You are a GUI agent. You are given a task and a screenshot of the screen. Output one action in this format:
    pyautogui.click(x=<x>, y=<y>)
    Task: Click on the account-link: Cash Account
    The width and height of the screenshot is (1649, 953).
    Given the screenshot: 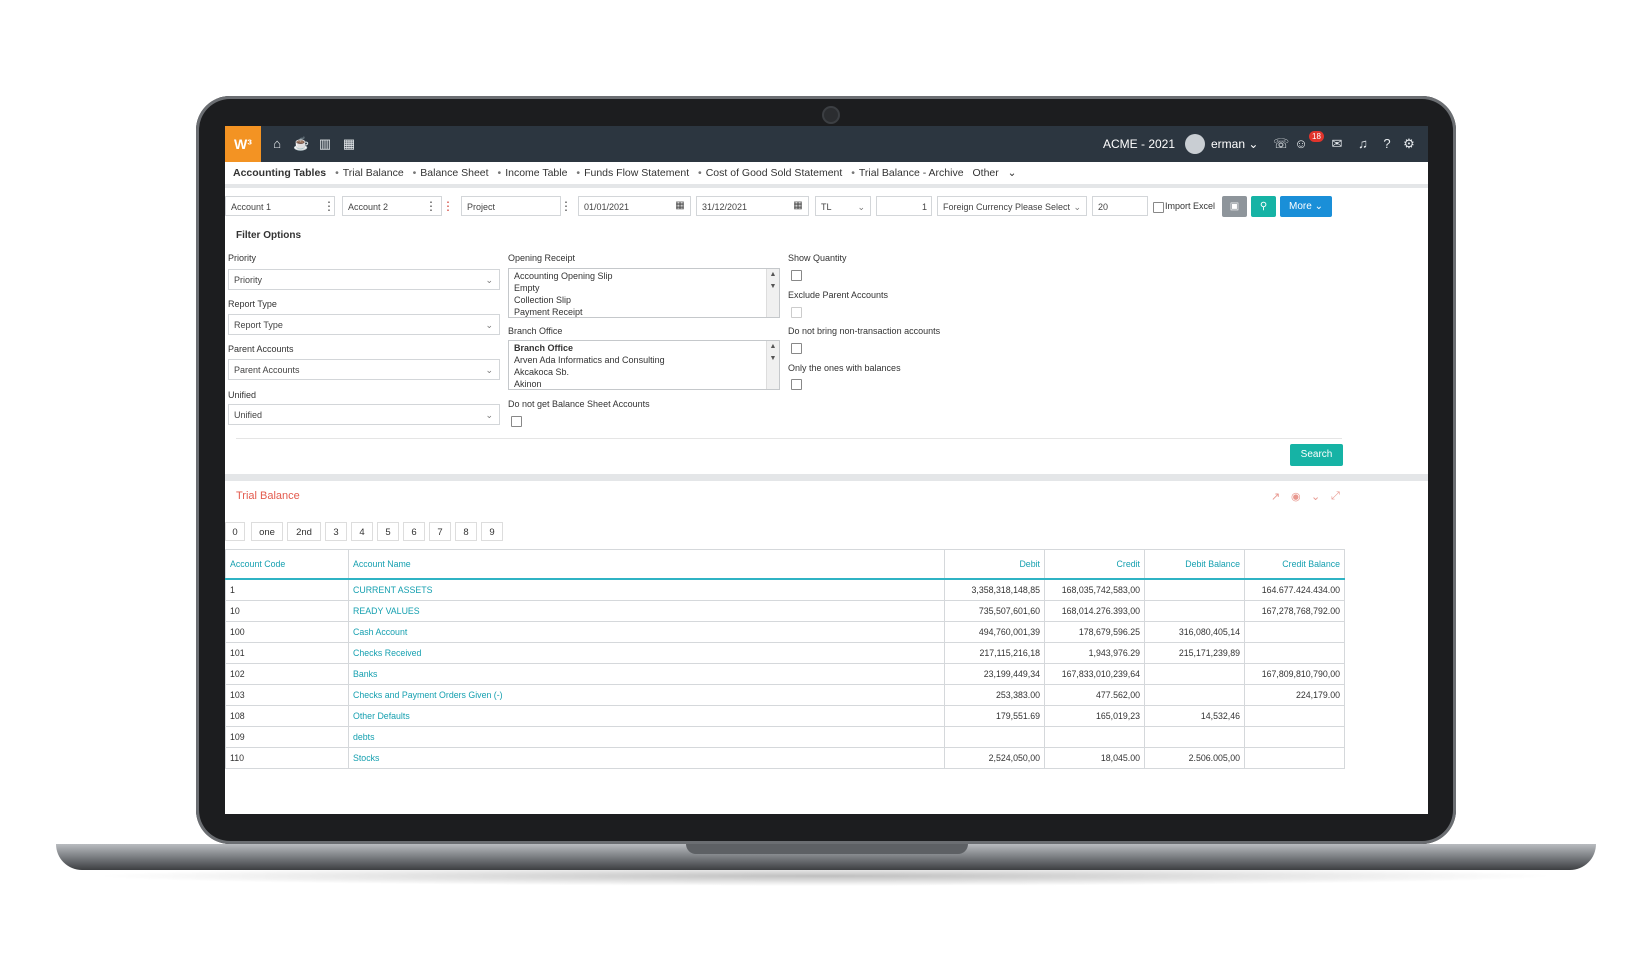 What is the action you would take?
    pyautogui.click(x=646, y=632)
    